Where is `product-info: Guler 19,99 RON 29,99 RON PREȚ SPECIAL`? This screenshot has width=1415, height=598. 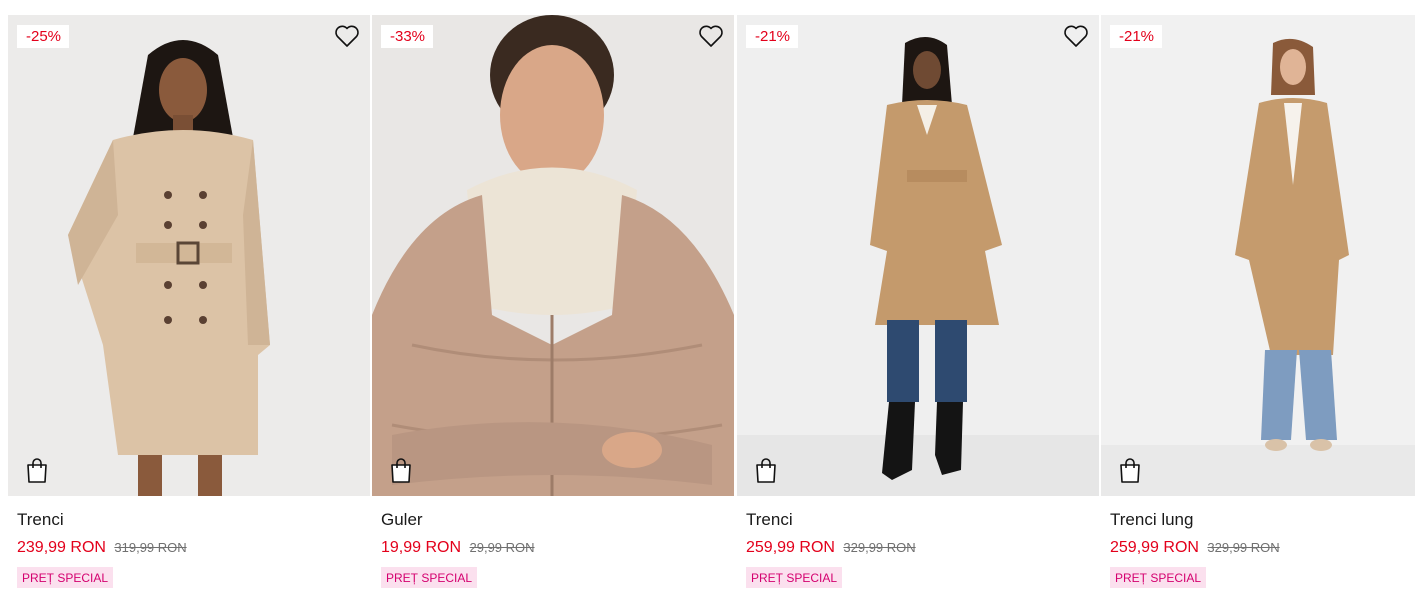
product-info: Guler 19,99 RON 29,99 RON PREȚ SPECIAL is located at coordinates (553, 542).